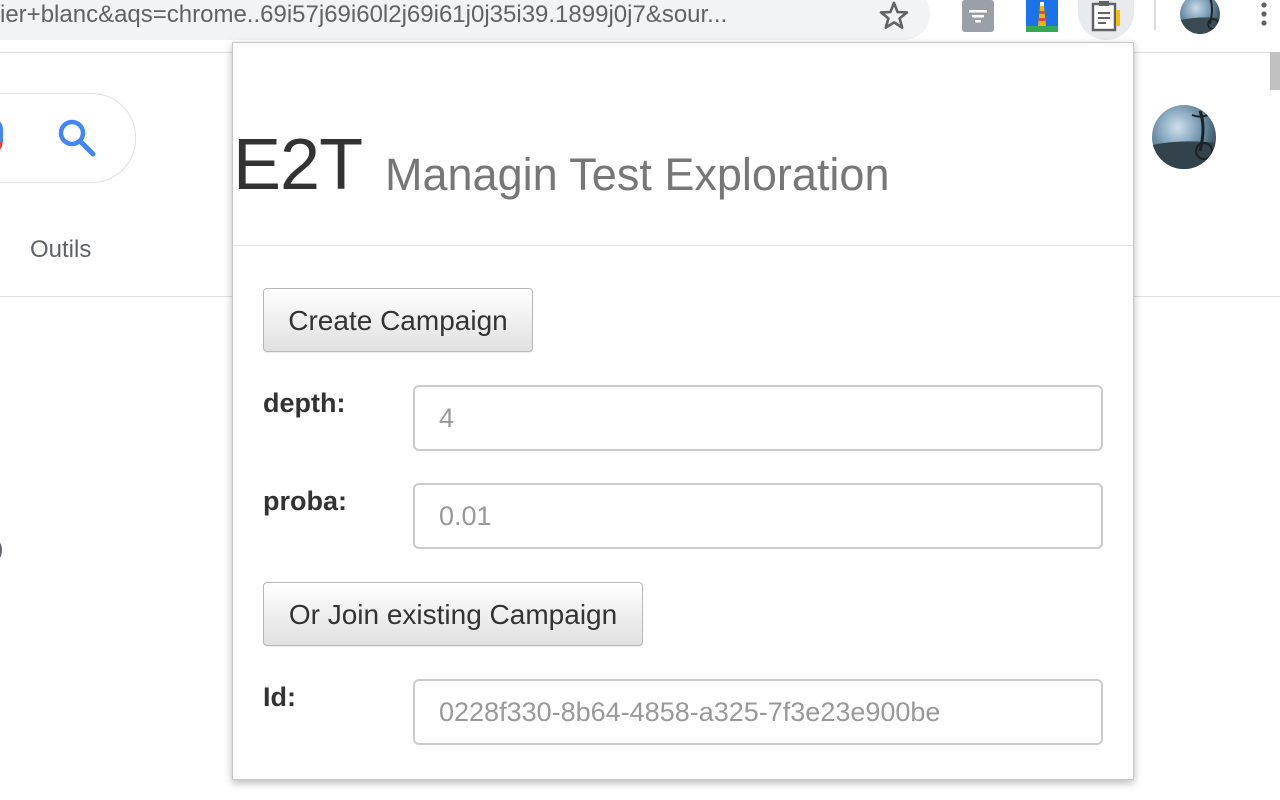 This screenshot has width=1280, height=800. I want to click on menu-icon, so click(1264, 17).